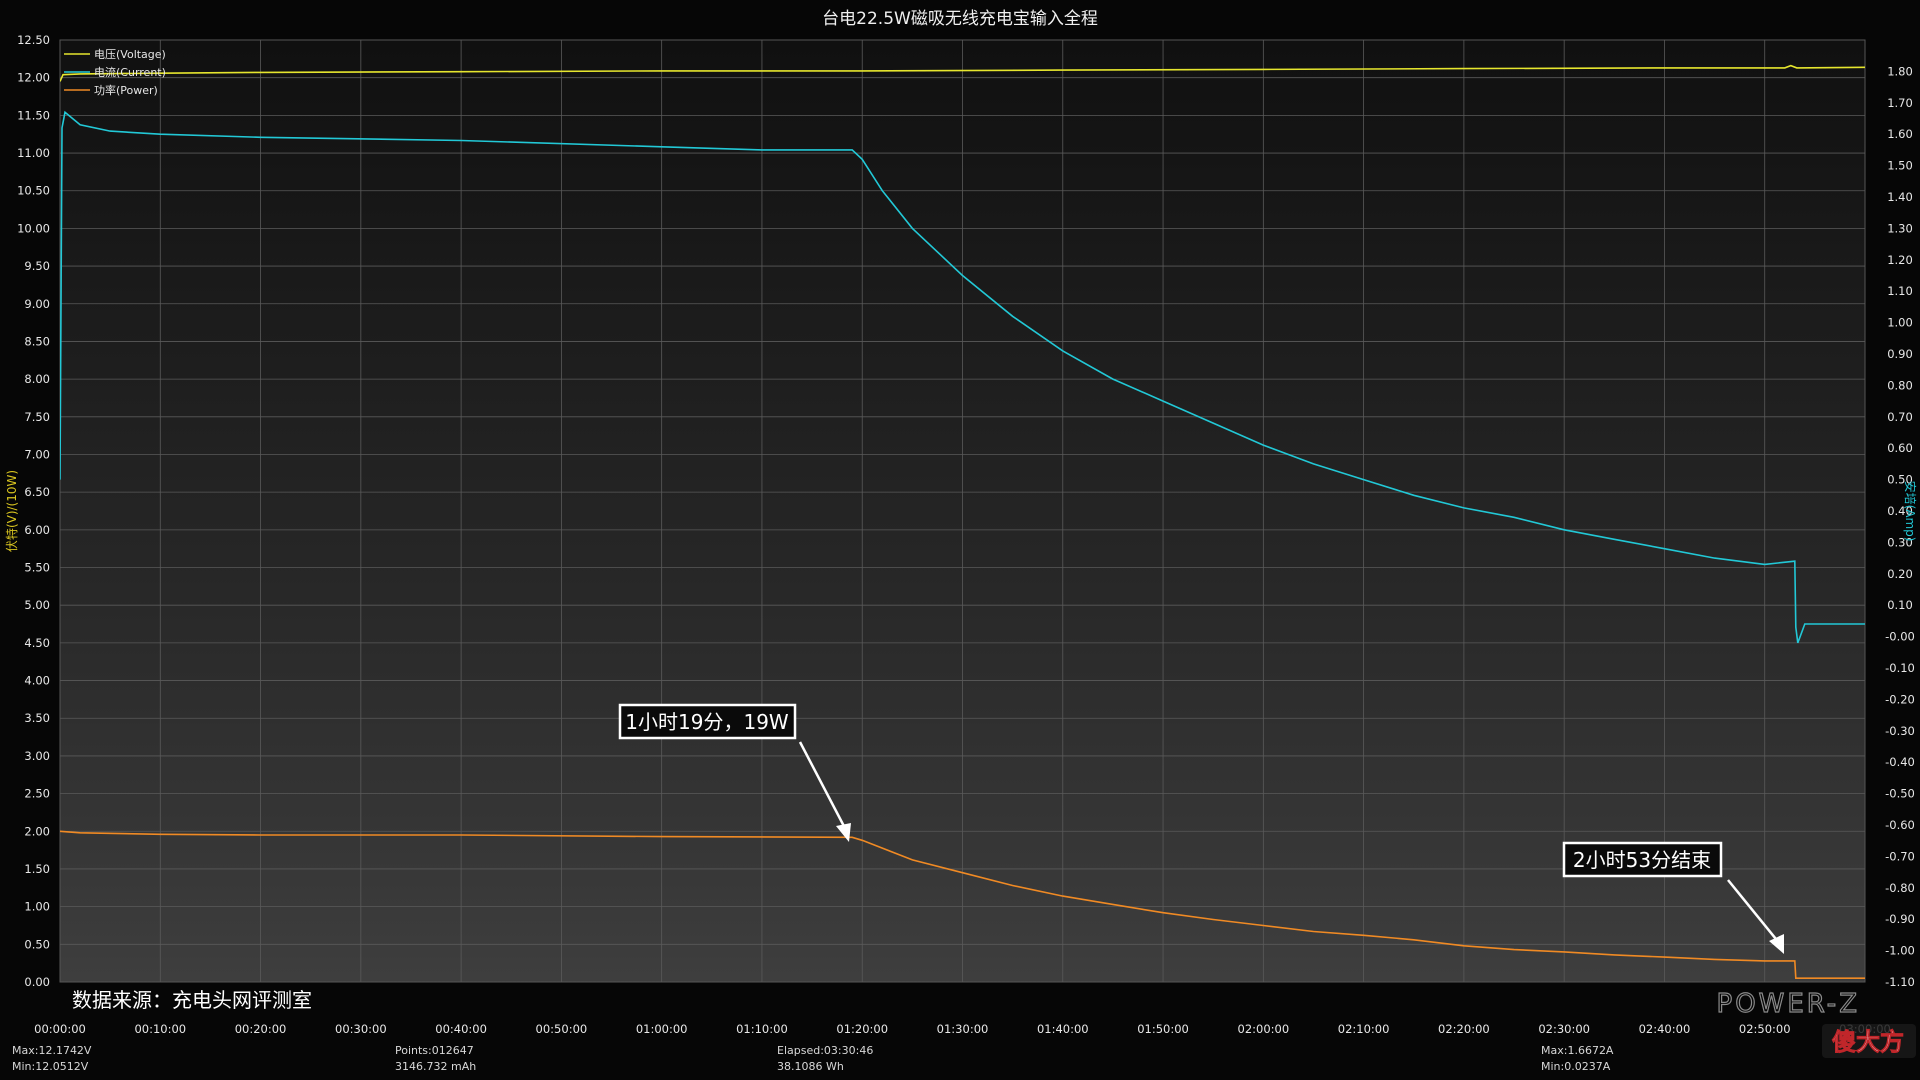 The width and height of the screenshot is (1920, 1080). I want to click on x-tick-label: 01:20:00, so click(862, 1029).